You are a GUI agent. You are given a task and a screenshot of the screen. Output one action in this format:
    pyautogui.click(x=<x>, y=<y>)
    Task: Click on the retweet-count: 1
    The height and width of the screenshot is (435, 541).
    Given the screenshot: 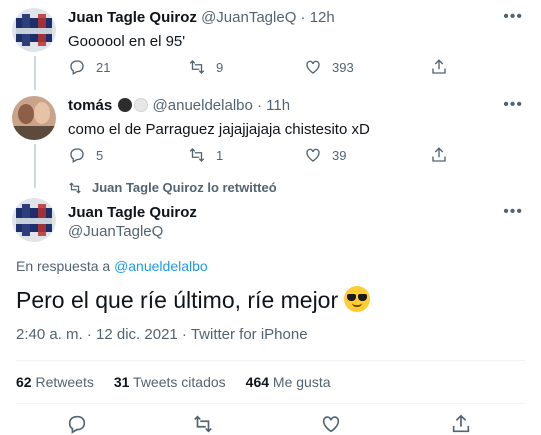 What is the action you would take?
    pyautogui.click(x=220, y=155)
    